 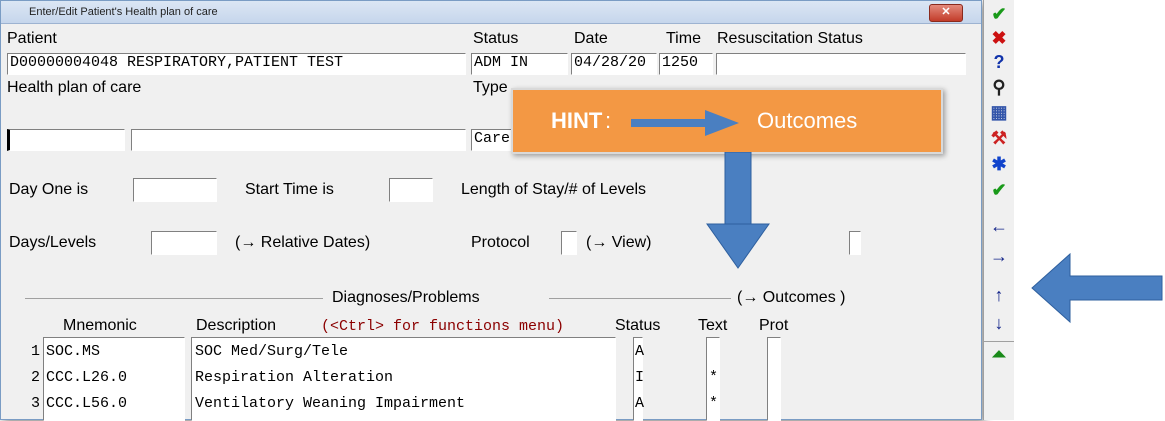 What do you see at coordinates (174, 298) in the screenshot?
I see `separator-left` at bounding box center [174, 298].